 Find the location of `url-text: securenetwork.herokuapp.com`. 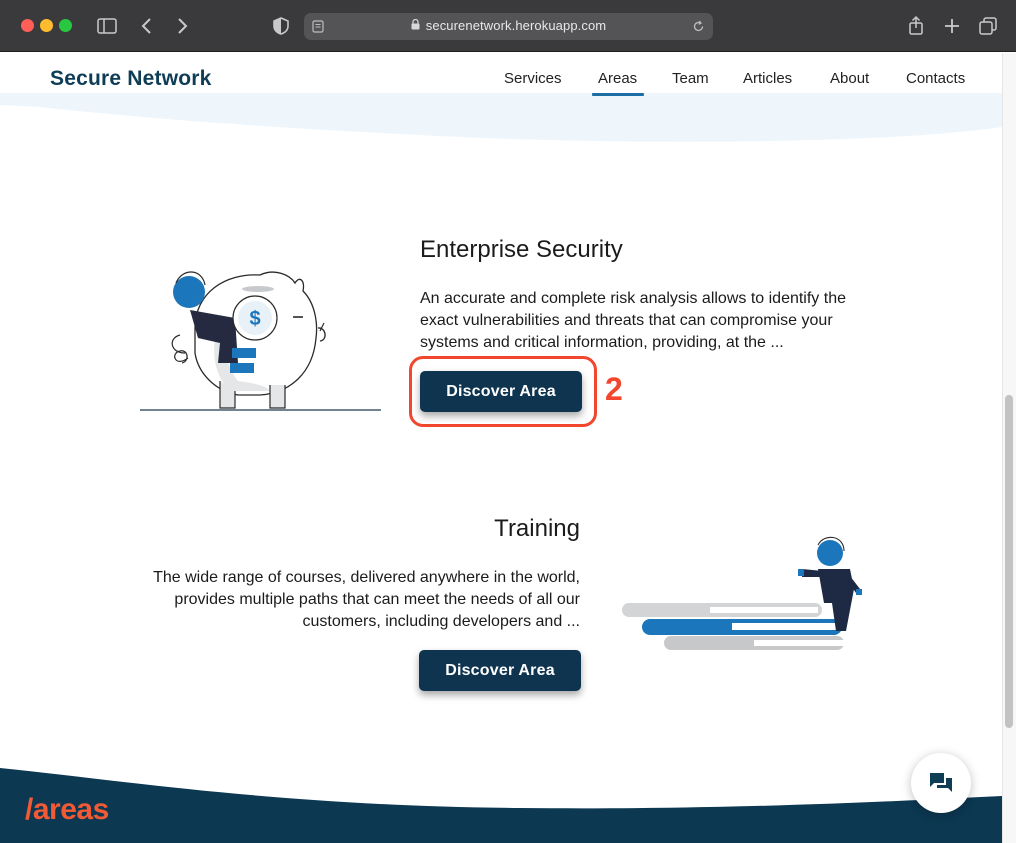

url-text: securenetwork.herokuapp.com is located at coordinates (516, 25).